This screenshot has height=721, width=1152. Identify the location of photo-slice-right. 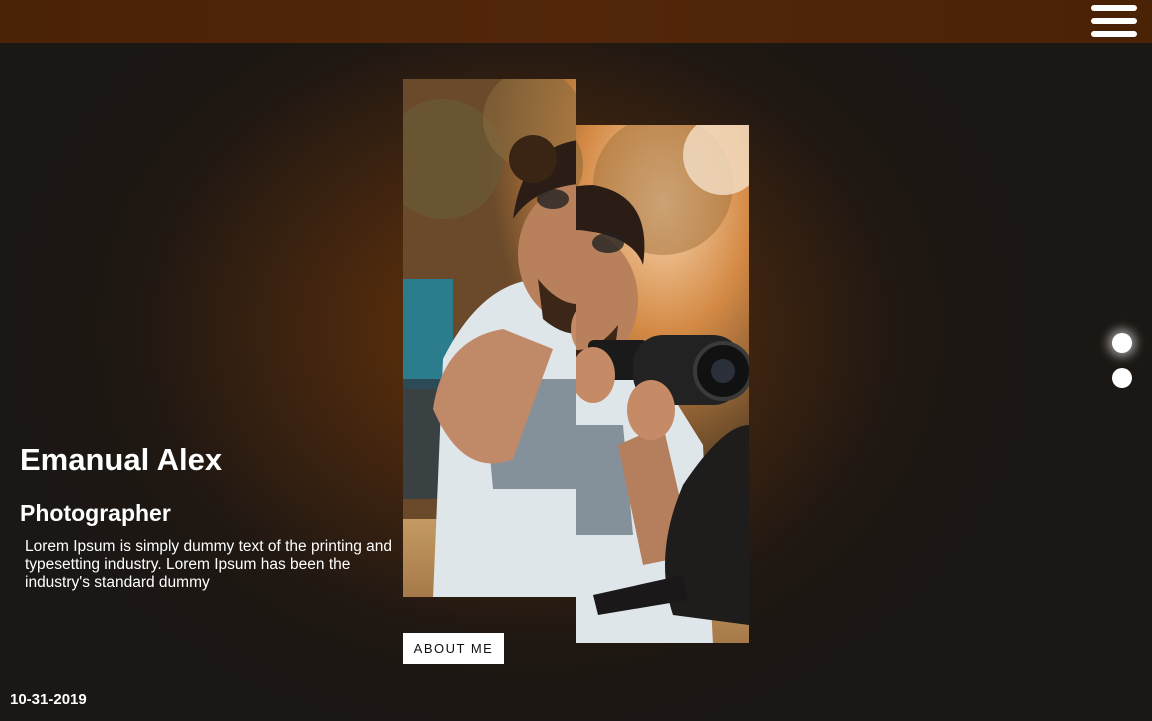
(662, 384).